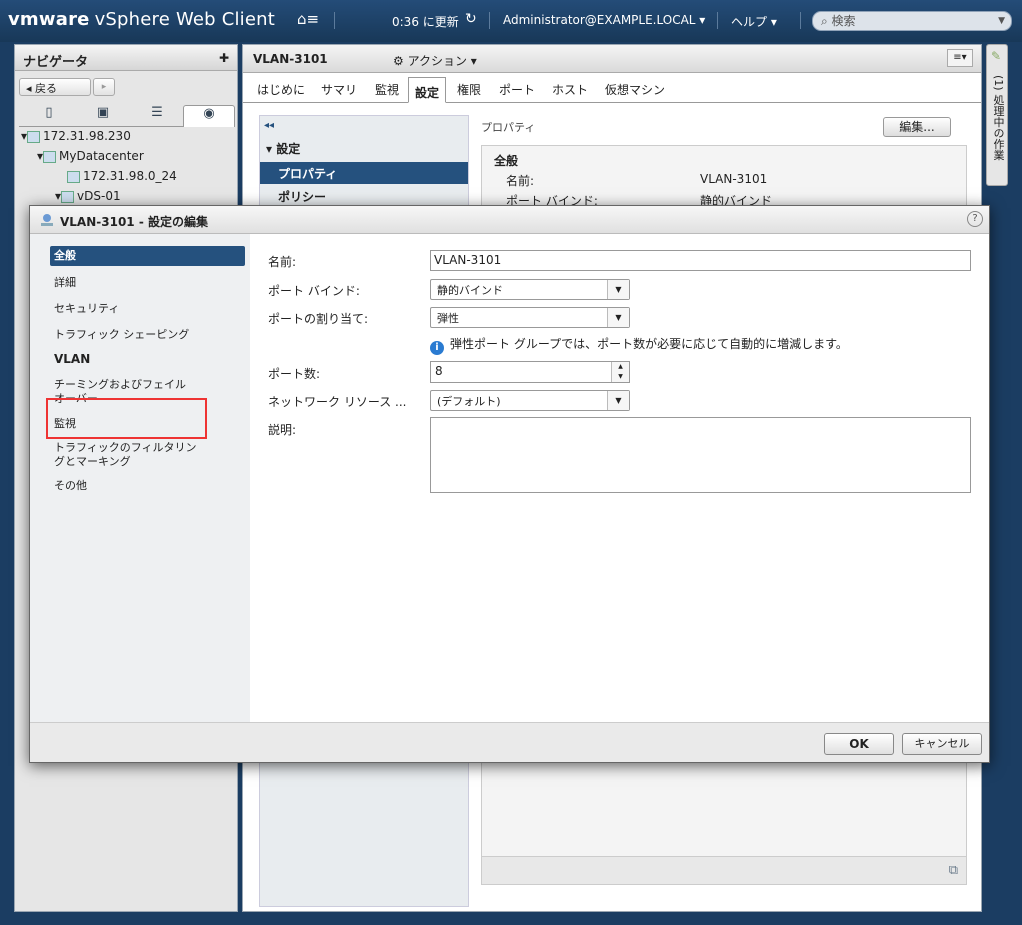 The height and width of the screenshot is (925, 1022). What do you see at coordinates (86, 309) in the screenshot?
I see `dialog-nav-security: セキュリティ` at bounding box center [86, 309].